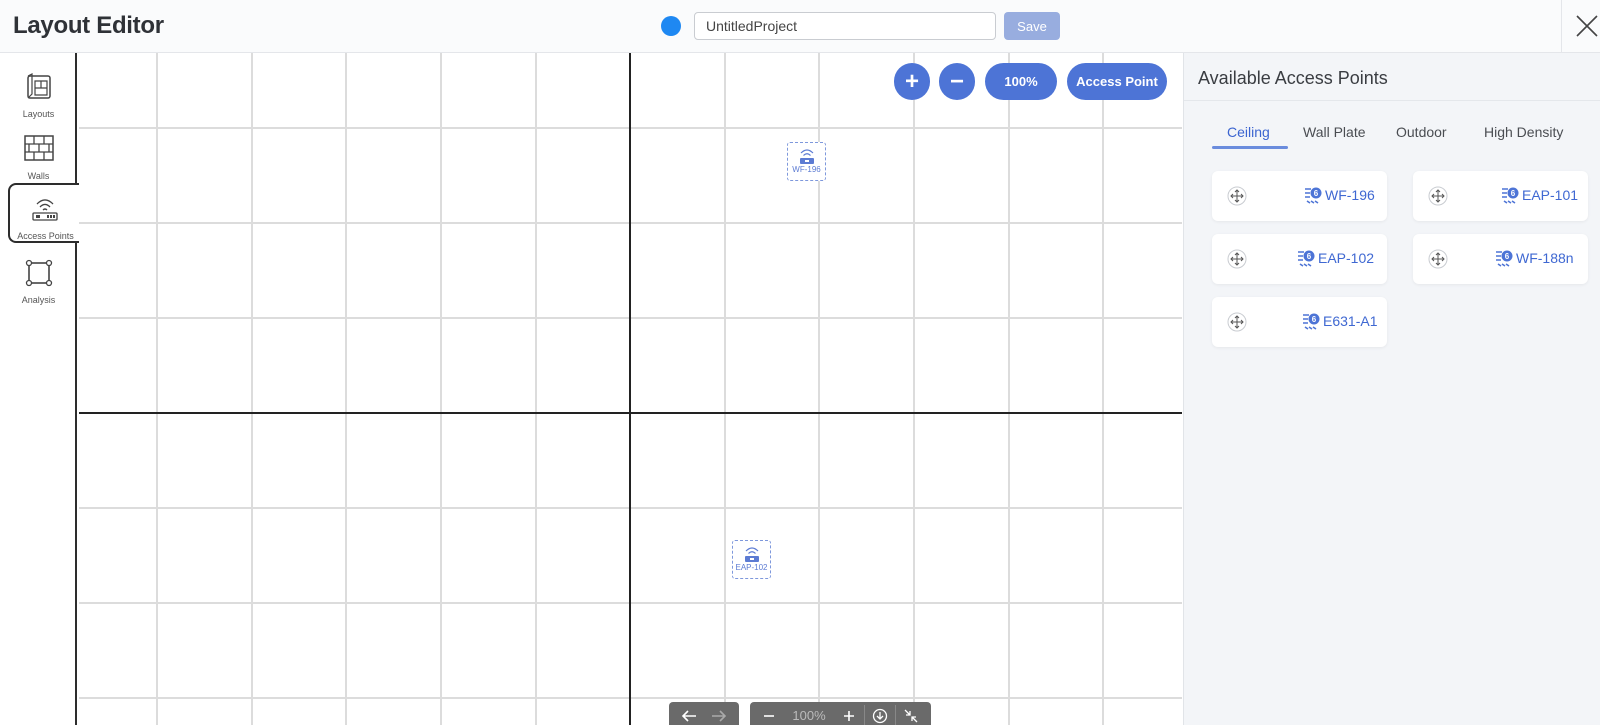  I want to click on rail-item-walls: Walls, so click(38, 155).